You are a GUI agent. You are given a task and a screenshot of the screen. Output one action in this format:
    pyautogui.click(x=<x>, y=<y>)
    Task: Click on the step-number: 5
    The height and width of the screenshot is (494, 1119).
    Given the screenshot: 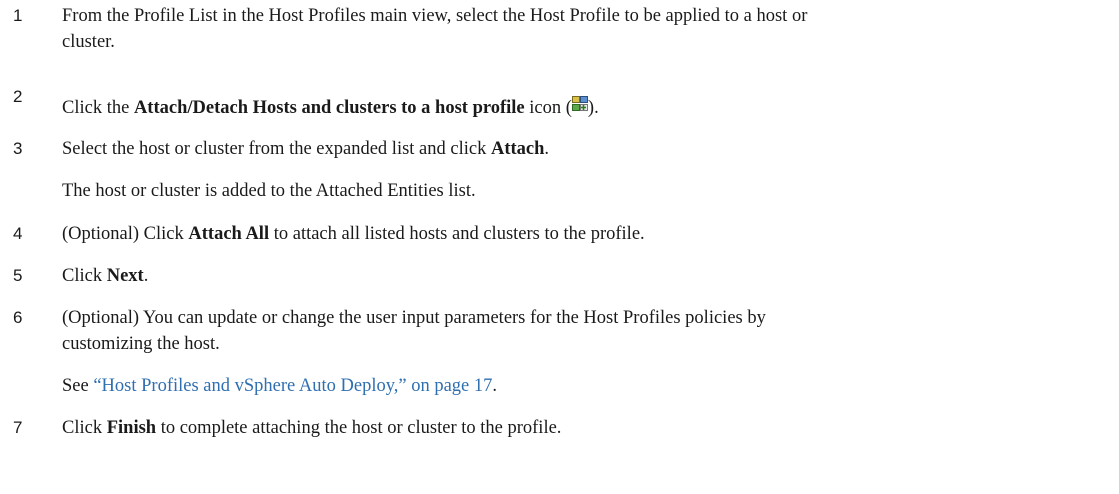 What is the action you would take?
    pyautogui.click(x=18, y=275)
    